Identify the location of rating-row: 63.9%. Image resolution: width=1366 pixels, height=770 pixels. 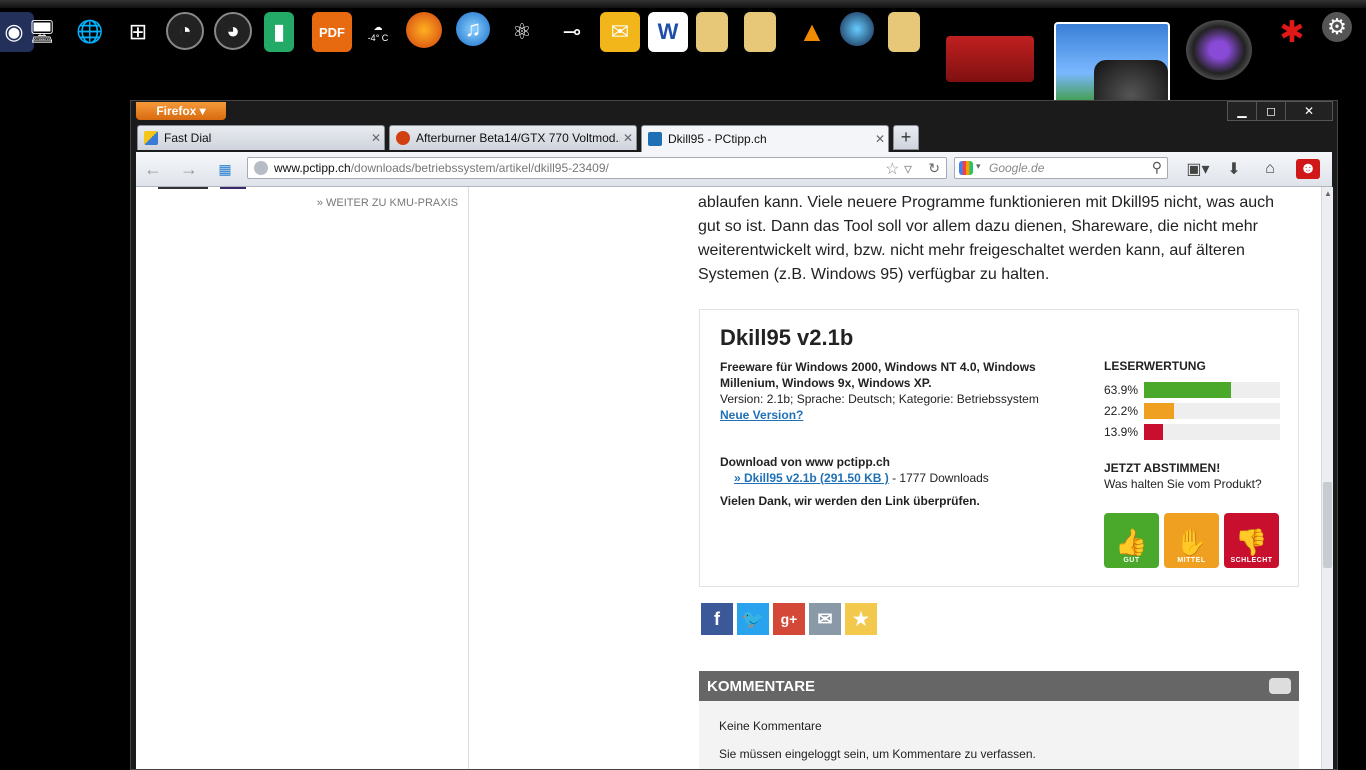
(1192, 389).